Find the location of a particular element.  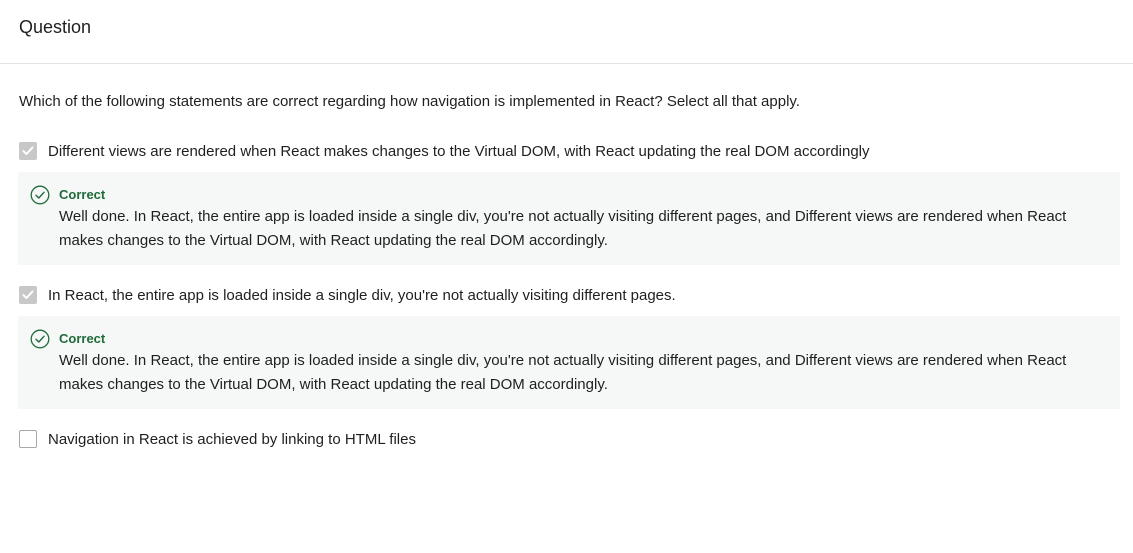

option-1-checkbox is located at coordinates (28, 151).